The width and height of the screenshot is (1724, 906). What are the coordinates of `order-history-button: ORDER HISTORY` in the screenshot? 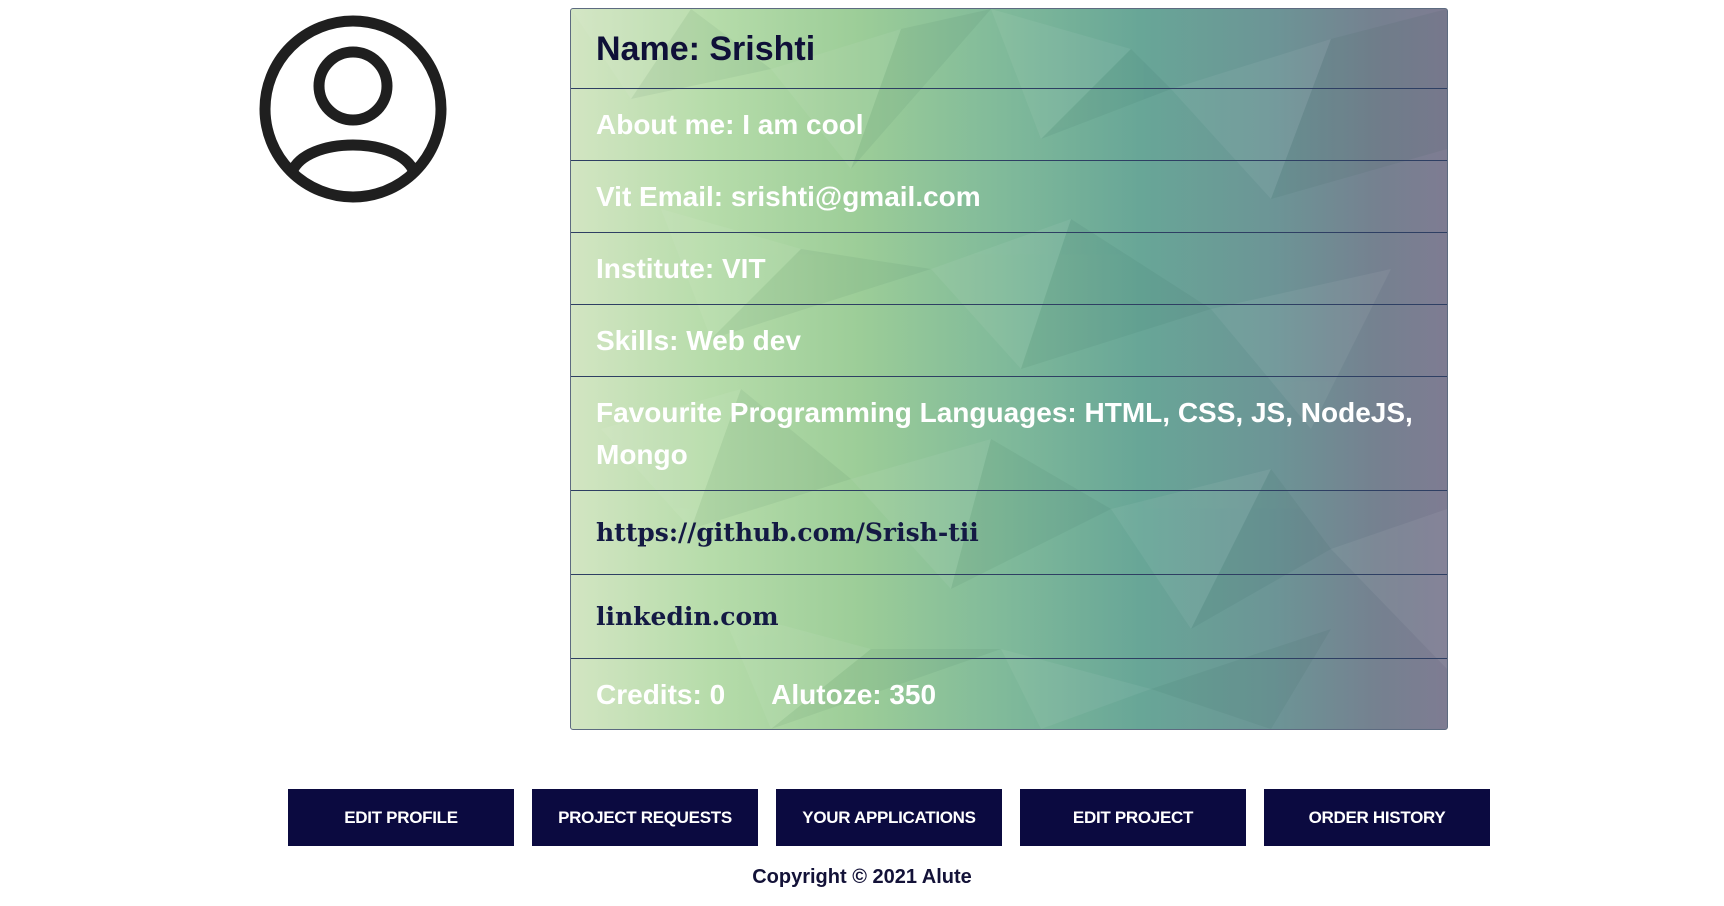 It's located at (1377, 817).